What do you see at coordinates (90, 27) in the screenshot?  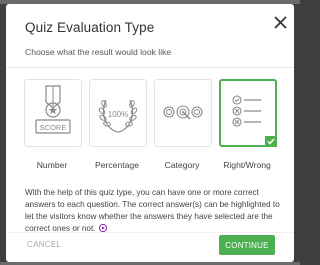 I see `modal-title: Quiz Evaluation Type` at bounding box center [90, 27].